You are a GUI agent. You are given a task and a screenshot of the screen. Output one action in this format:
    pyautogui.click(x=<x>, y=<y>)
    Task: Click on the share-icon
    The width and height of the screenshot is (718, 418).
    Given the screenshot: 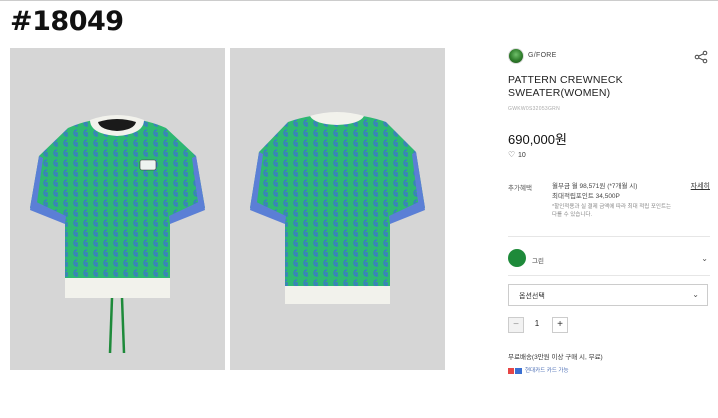 What is the action you would take?
    pyautogui.click(x=701, y=57)
    